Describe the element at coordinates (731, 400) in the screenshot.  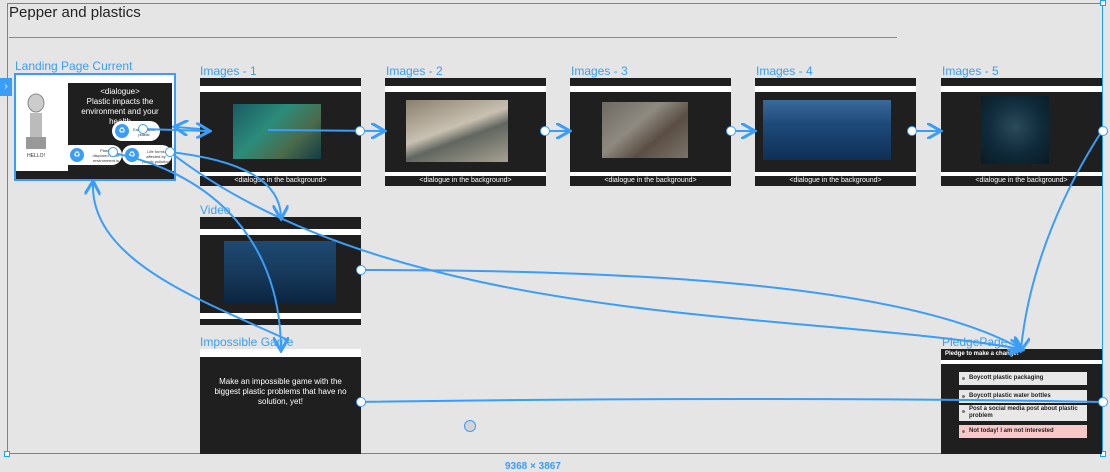
I see `connection-game-to-pledge` at that location.